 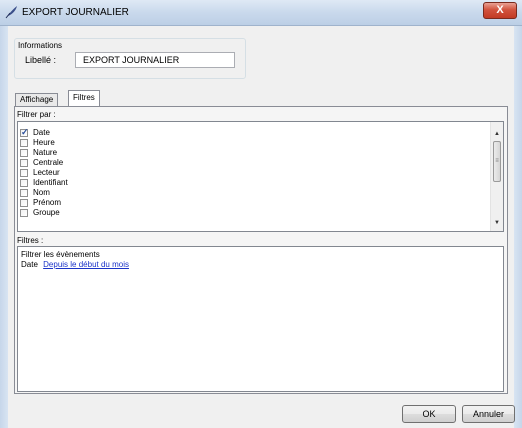 I want to click on libelle-input: EXPORT JOURNALIER, so click(x=155, y=60).